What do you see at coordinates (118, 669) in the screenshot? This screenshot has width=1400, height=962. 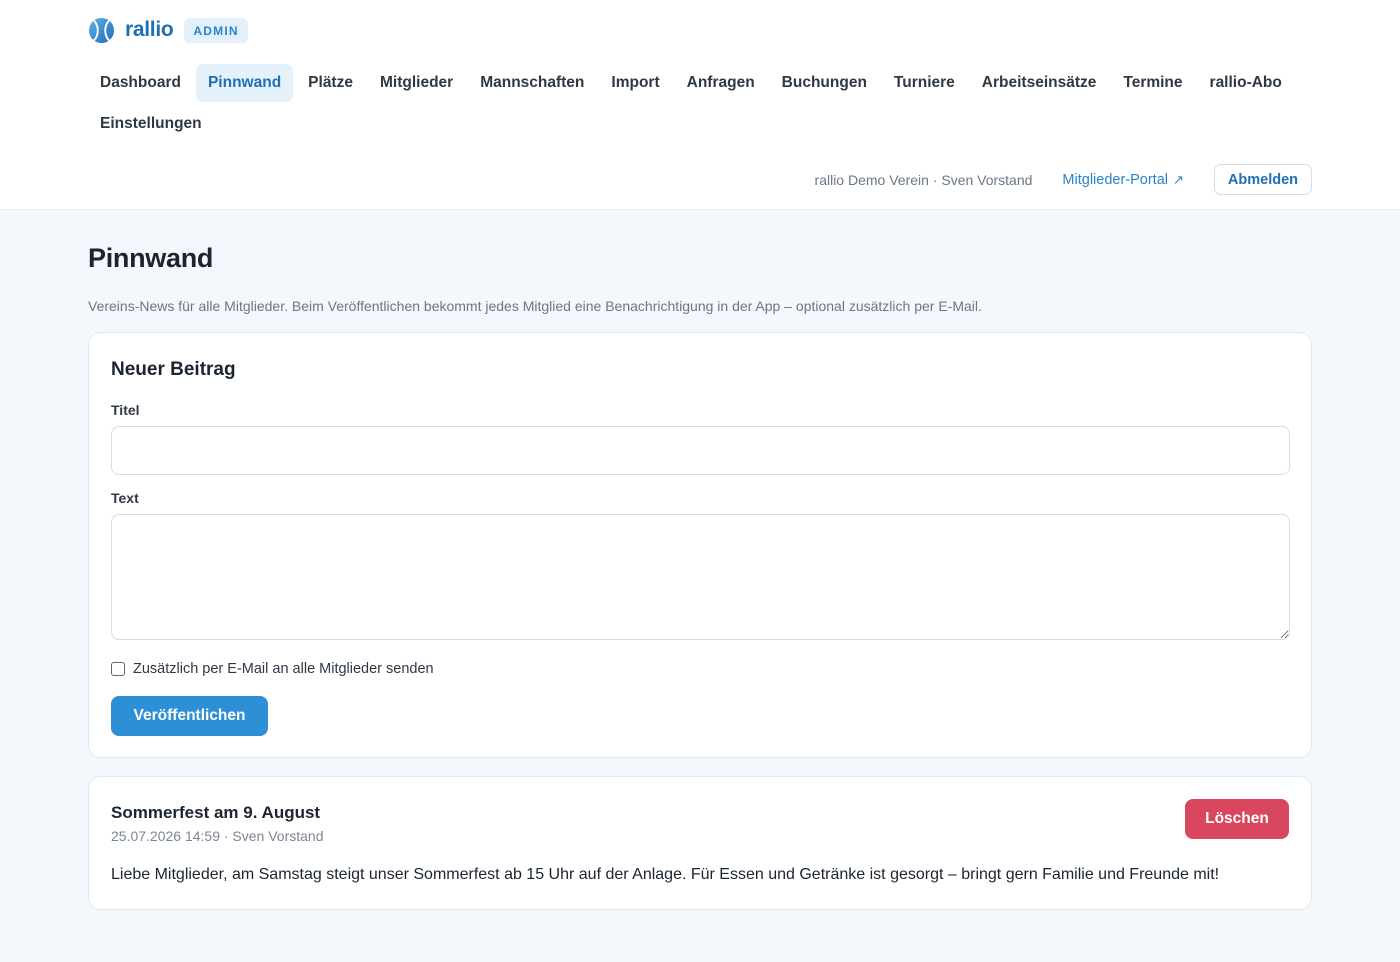 I see `email-checkbox` at bounding box center [118, 669].